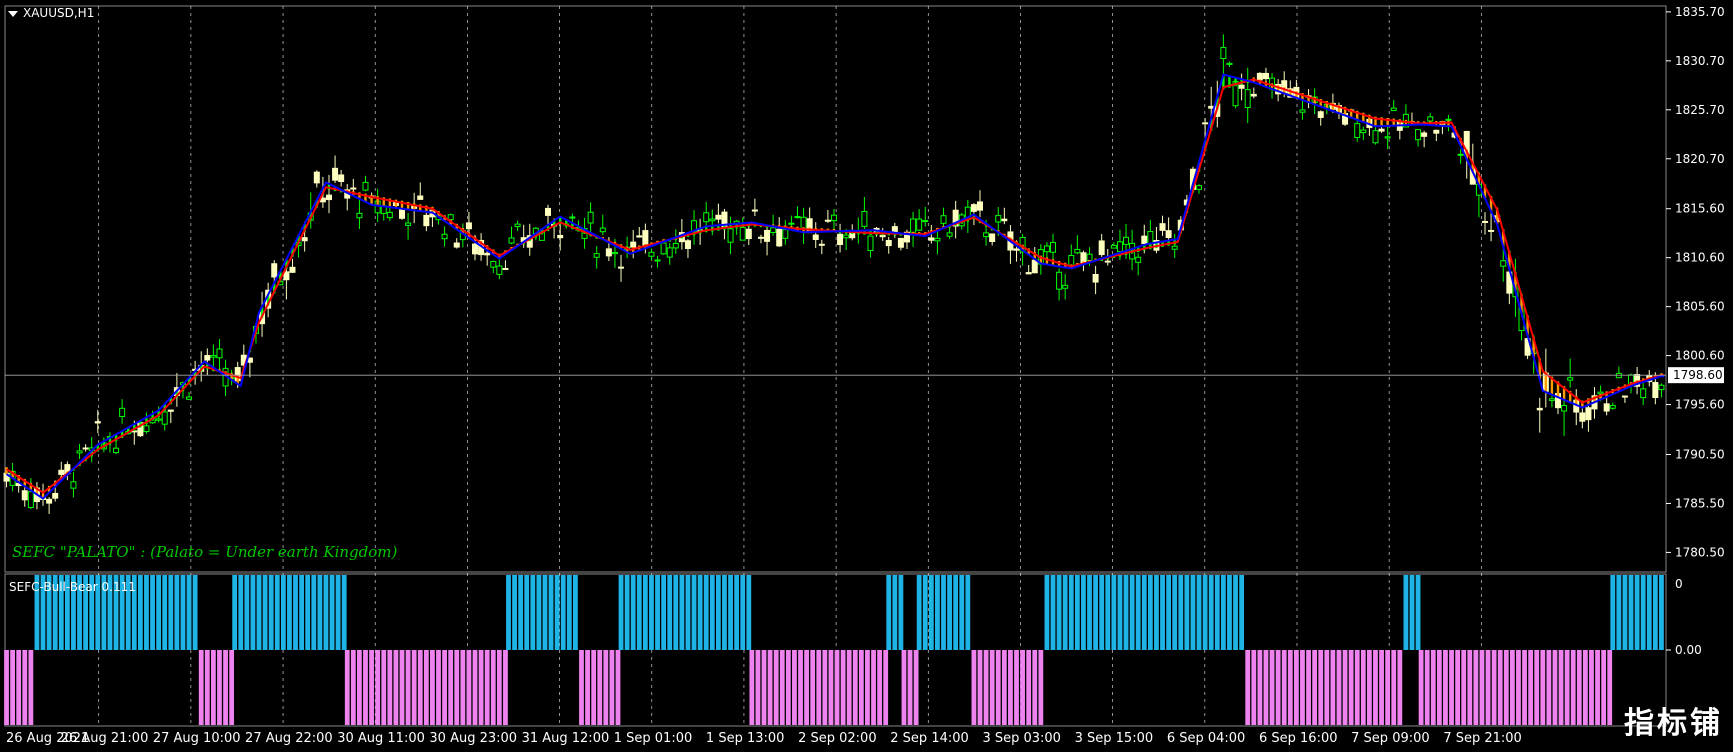 This screenshot has width=1733, height=752. Describe the element at coordinates (13, 13) in the screenshot. I see `dropdown-triangle-icon` at that location.